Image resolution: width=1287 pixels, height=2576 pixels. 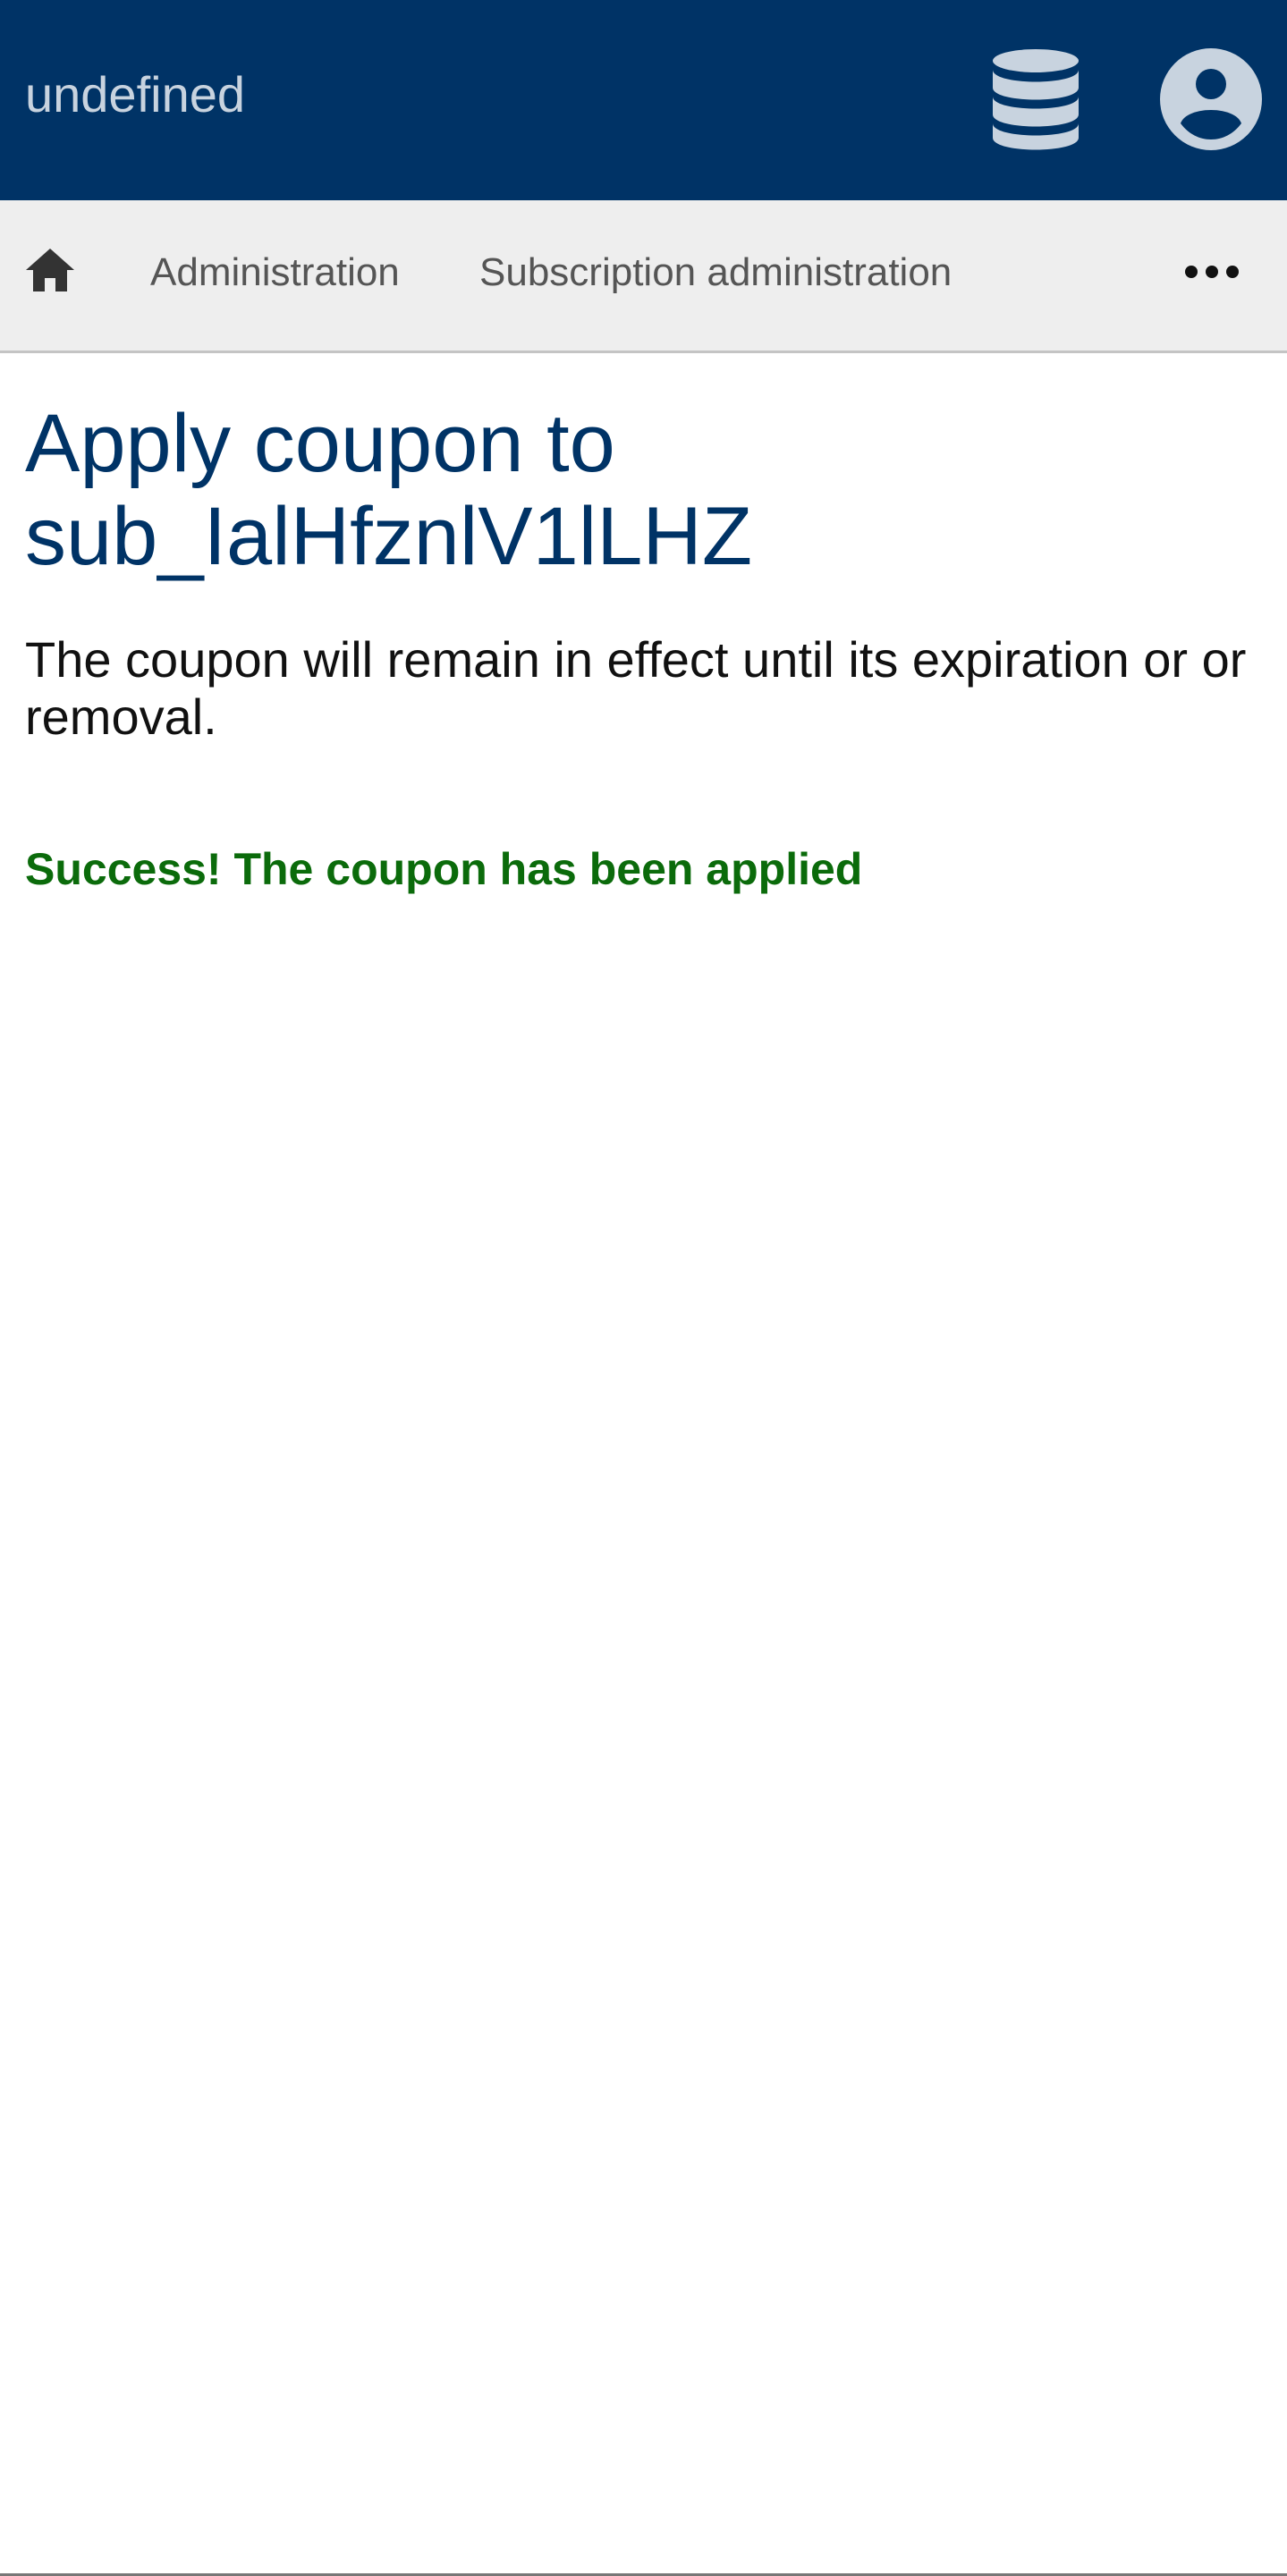 I want to click on nav-link-administration: Administration, so click(x=275, y=272).